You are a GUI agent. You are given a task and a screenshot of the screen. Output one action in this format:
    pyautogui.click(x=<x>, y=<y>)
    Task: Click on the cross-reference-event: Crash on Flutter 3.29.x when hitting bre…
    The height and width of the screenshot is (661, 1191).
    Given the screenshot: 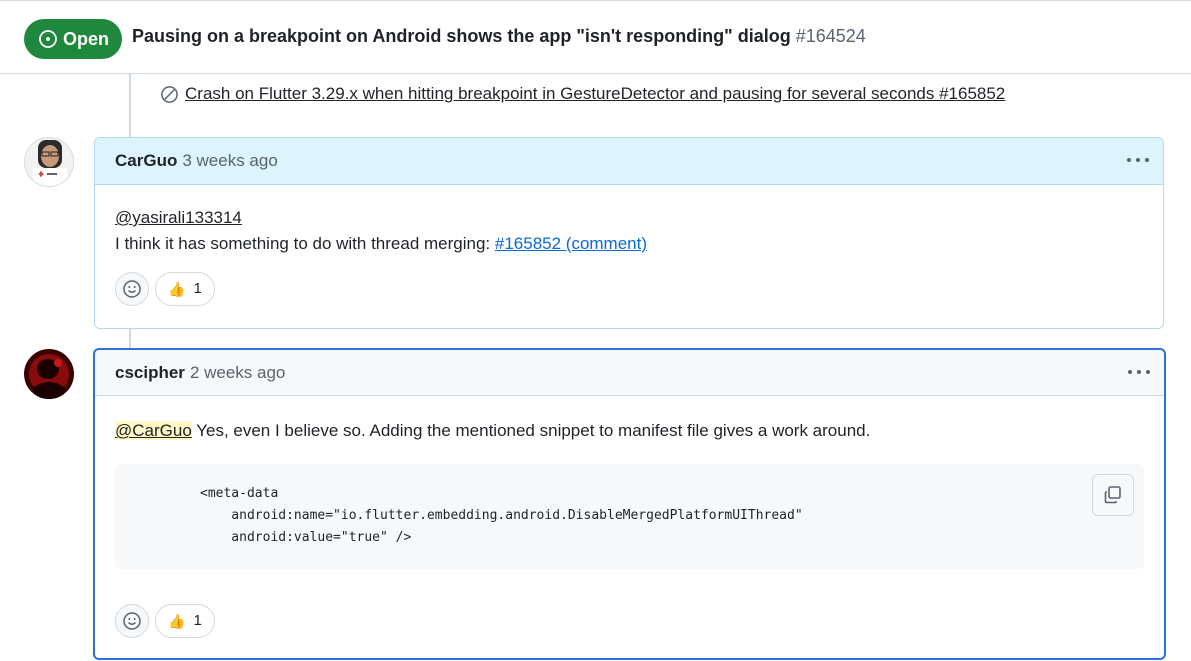 What is the action you would take?
    pyautogui.click(x=582, y=94)
    